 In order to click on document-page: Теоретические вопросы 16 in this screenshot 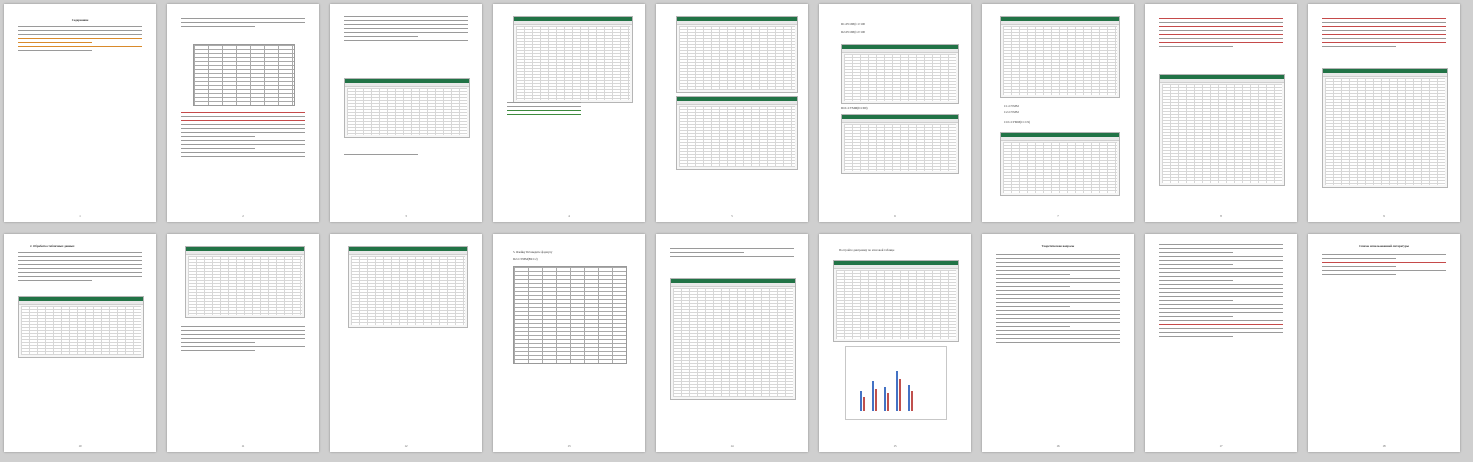, I will do `click(1058, 343)`.